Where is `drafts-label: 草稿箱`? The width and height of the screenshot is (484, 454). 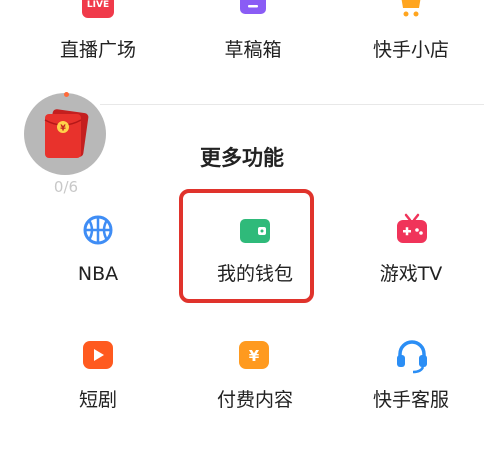
drafts-label: 草稿箱 is located at coordinates (253, 50).